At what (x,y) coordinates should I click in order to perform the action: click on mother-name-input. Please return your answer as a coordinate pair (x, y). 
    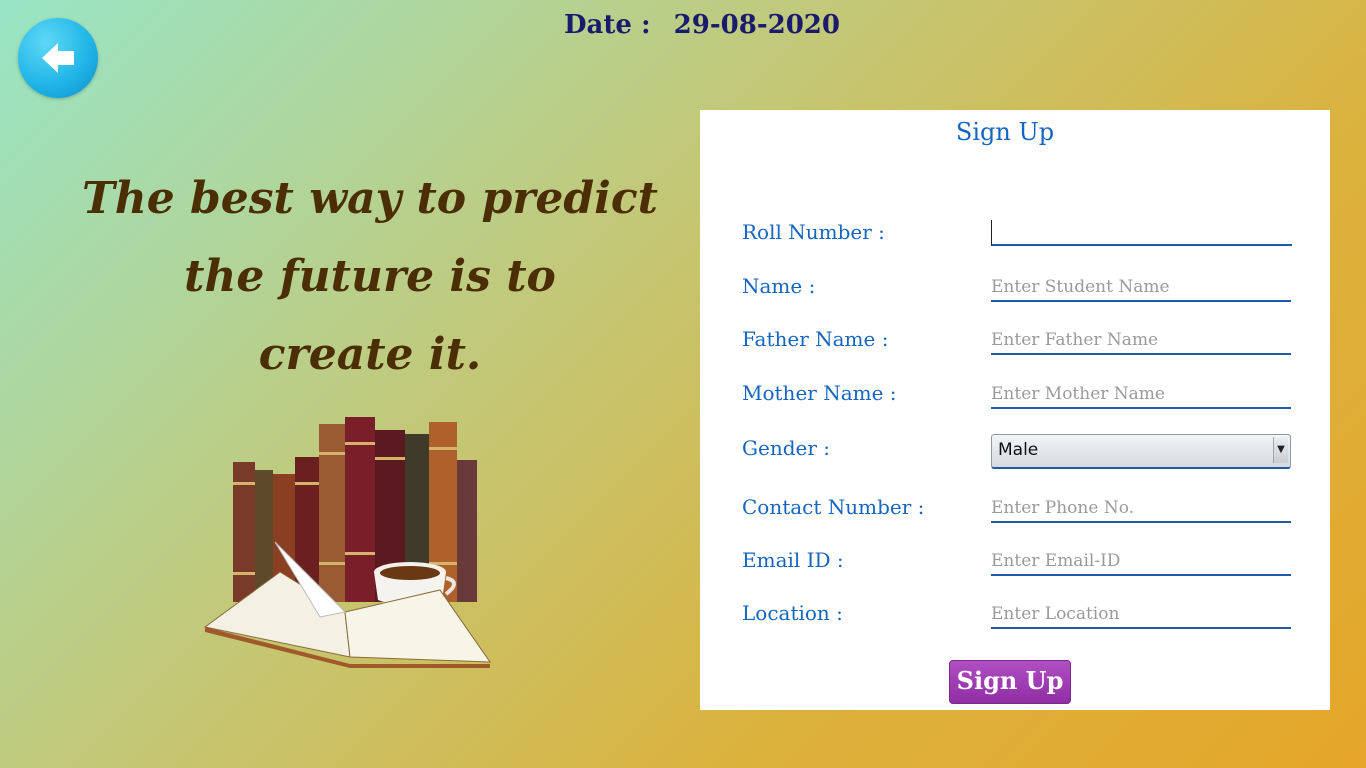
    Looking at the image, I should click on (1141, 395).